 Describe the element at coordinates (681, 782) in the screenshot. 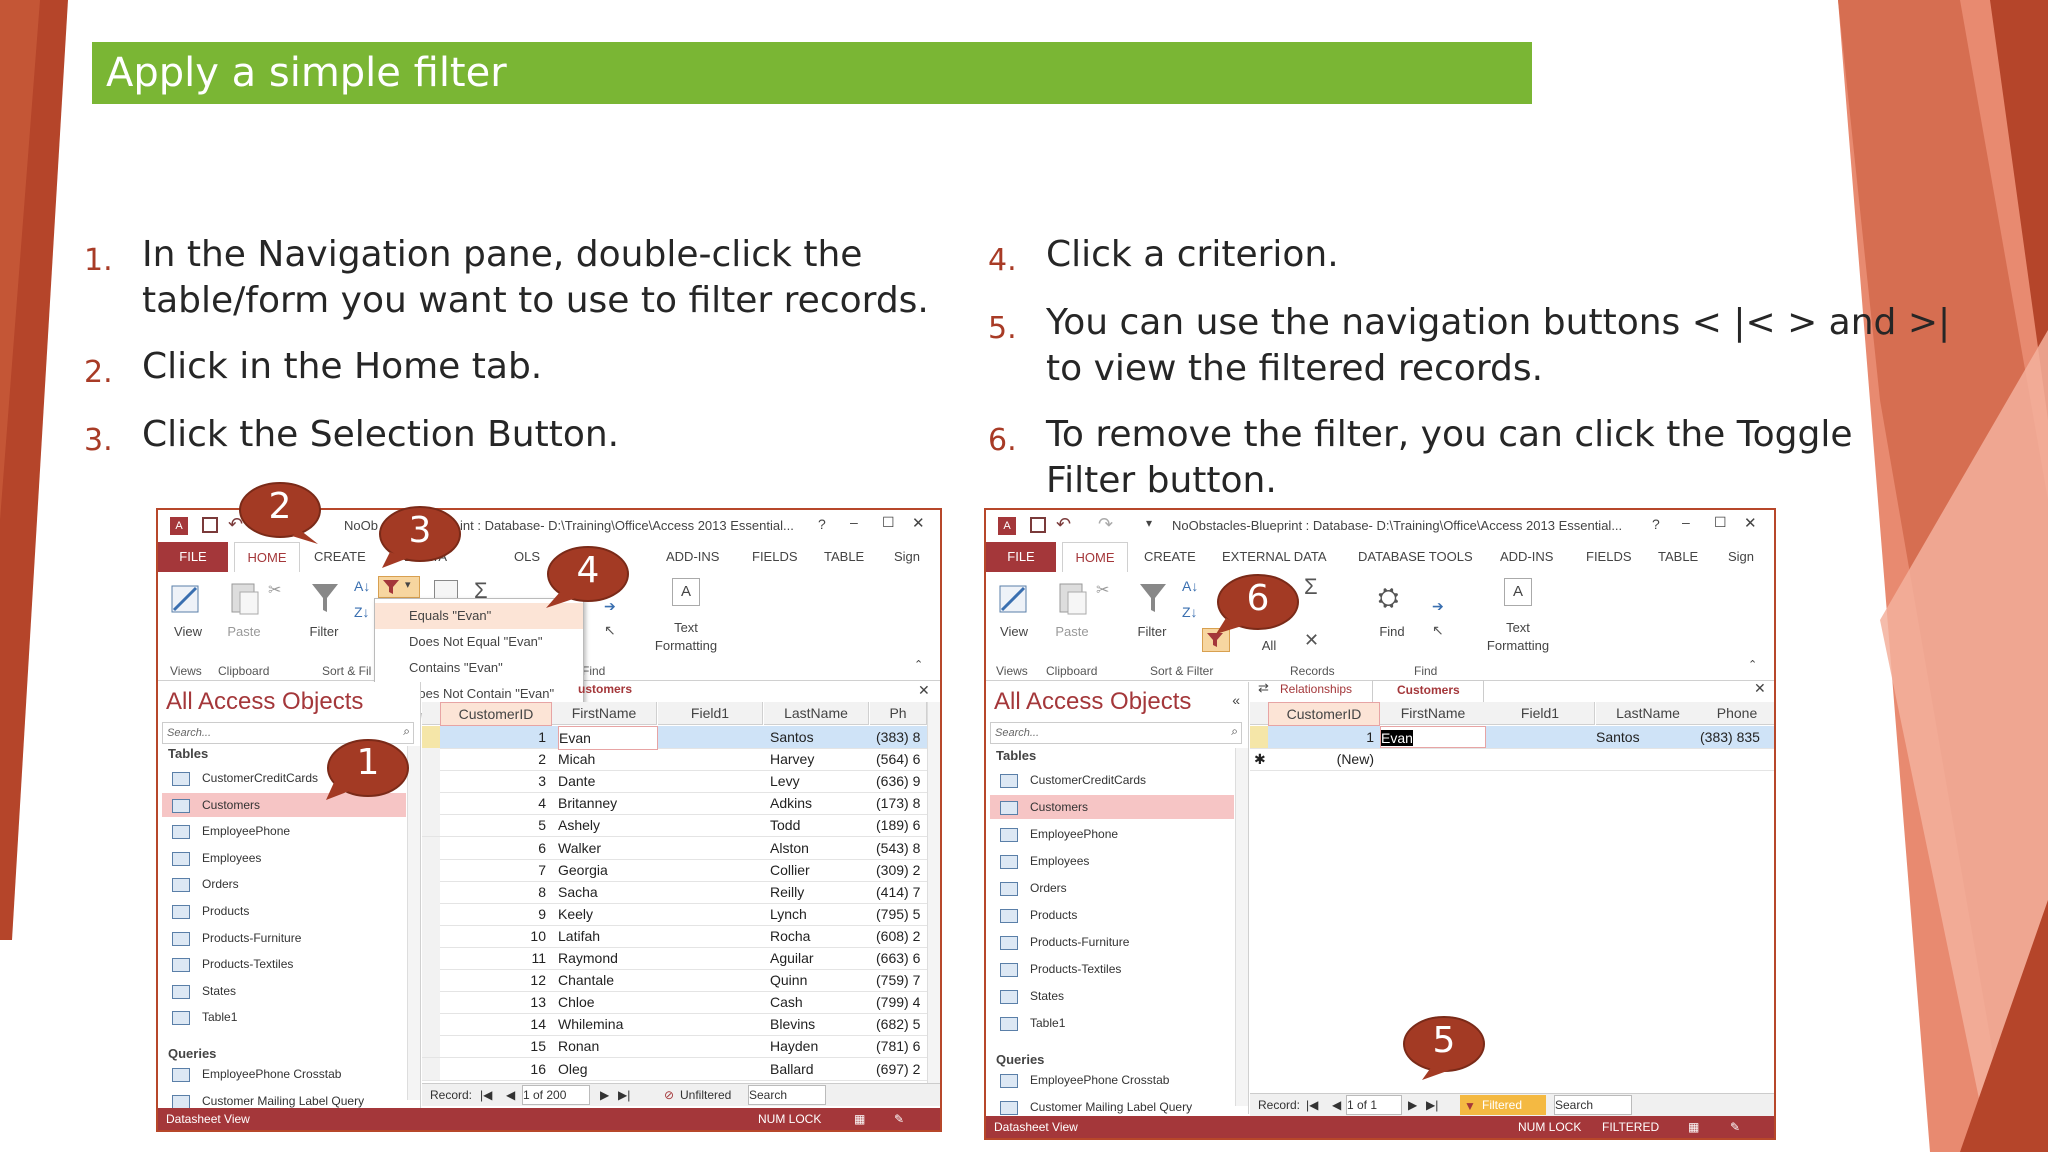

I see `table-row: 3 Dante Levy (636) 9` at that location.